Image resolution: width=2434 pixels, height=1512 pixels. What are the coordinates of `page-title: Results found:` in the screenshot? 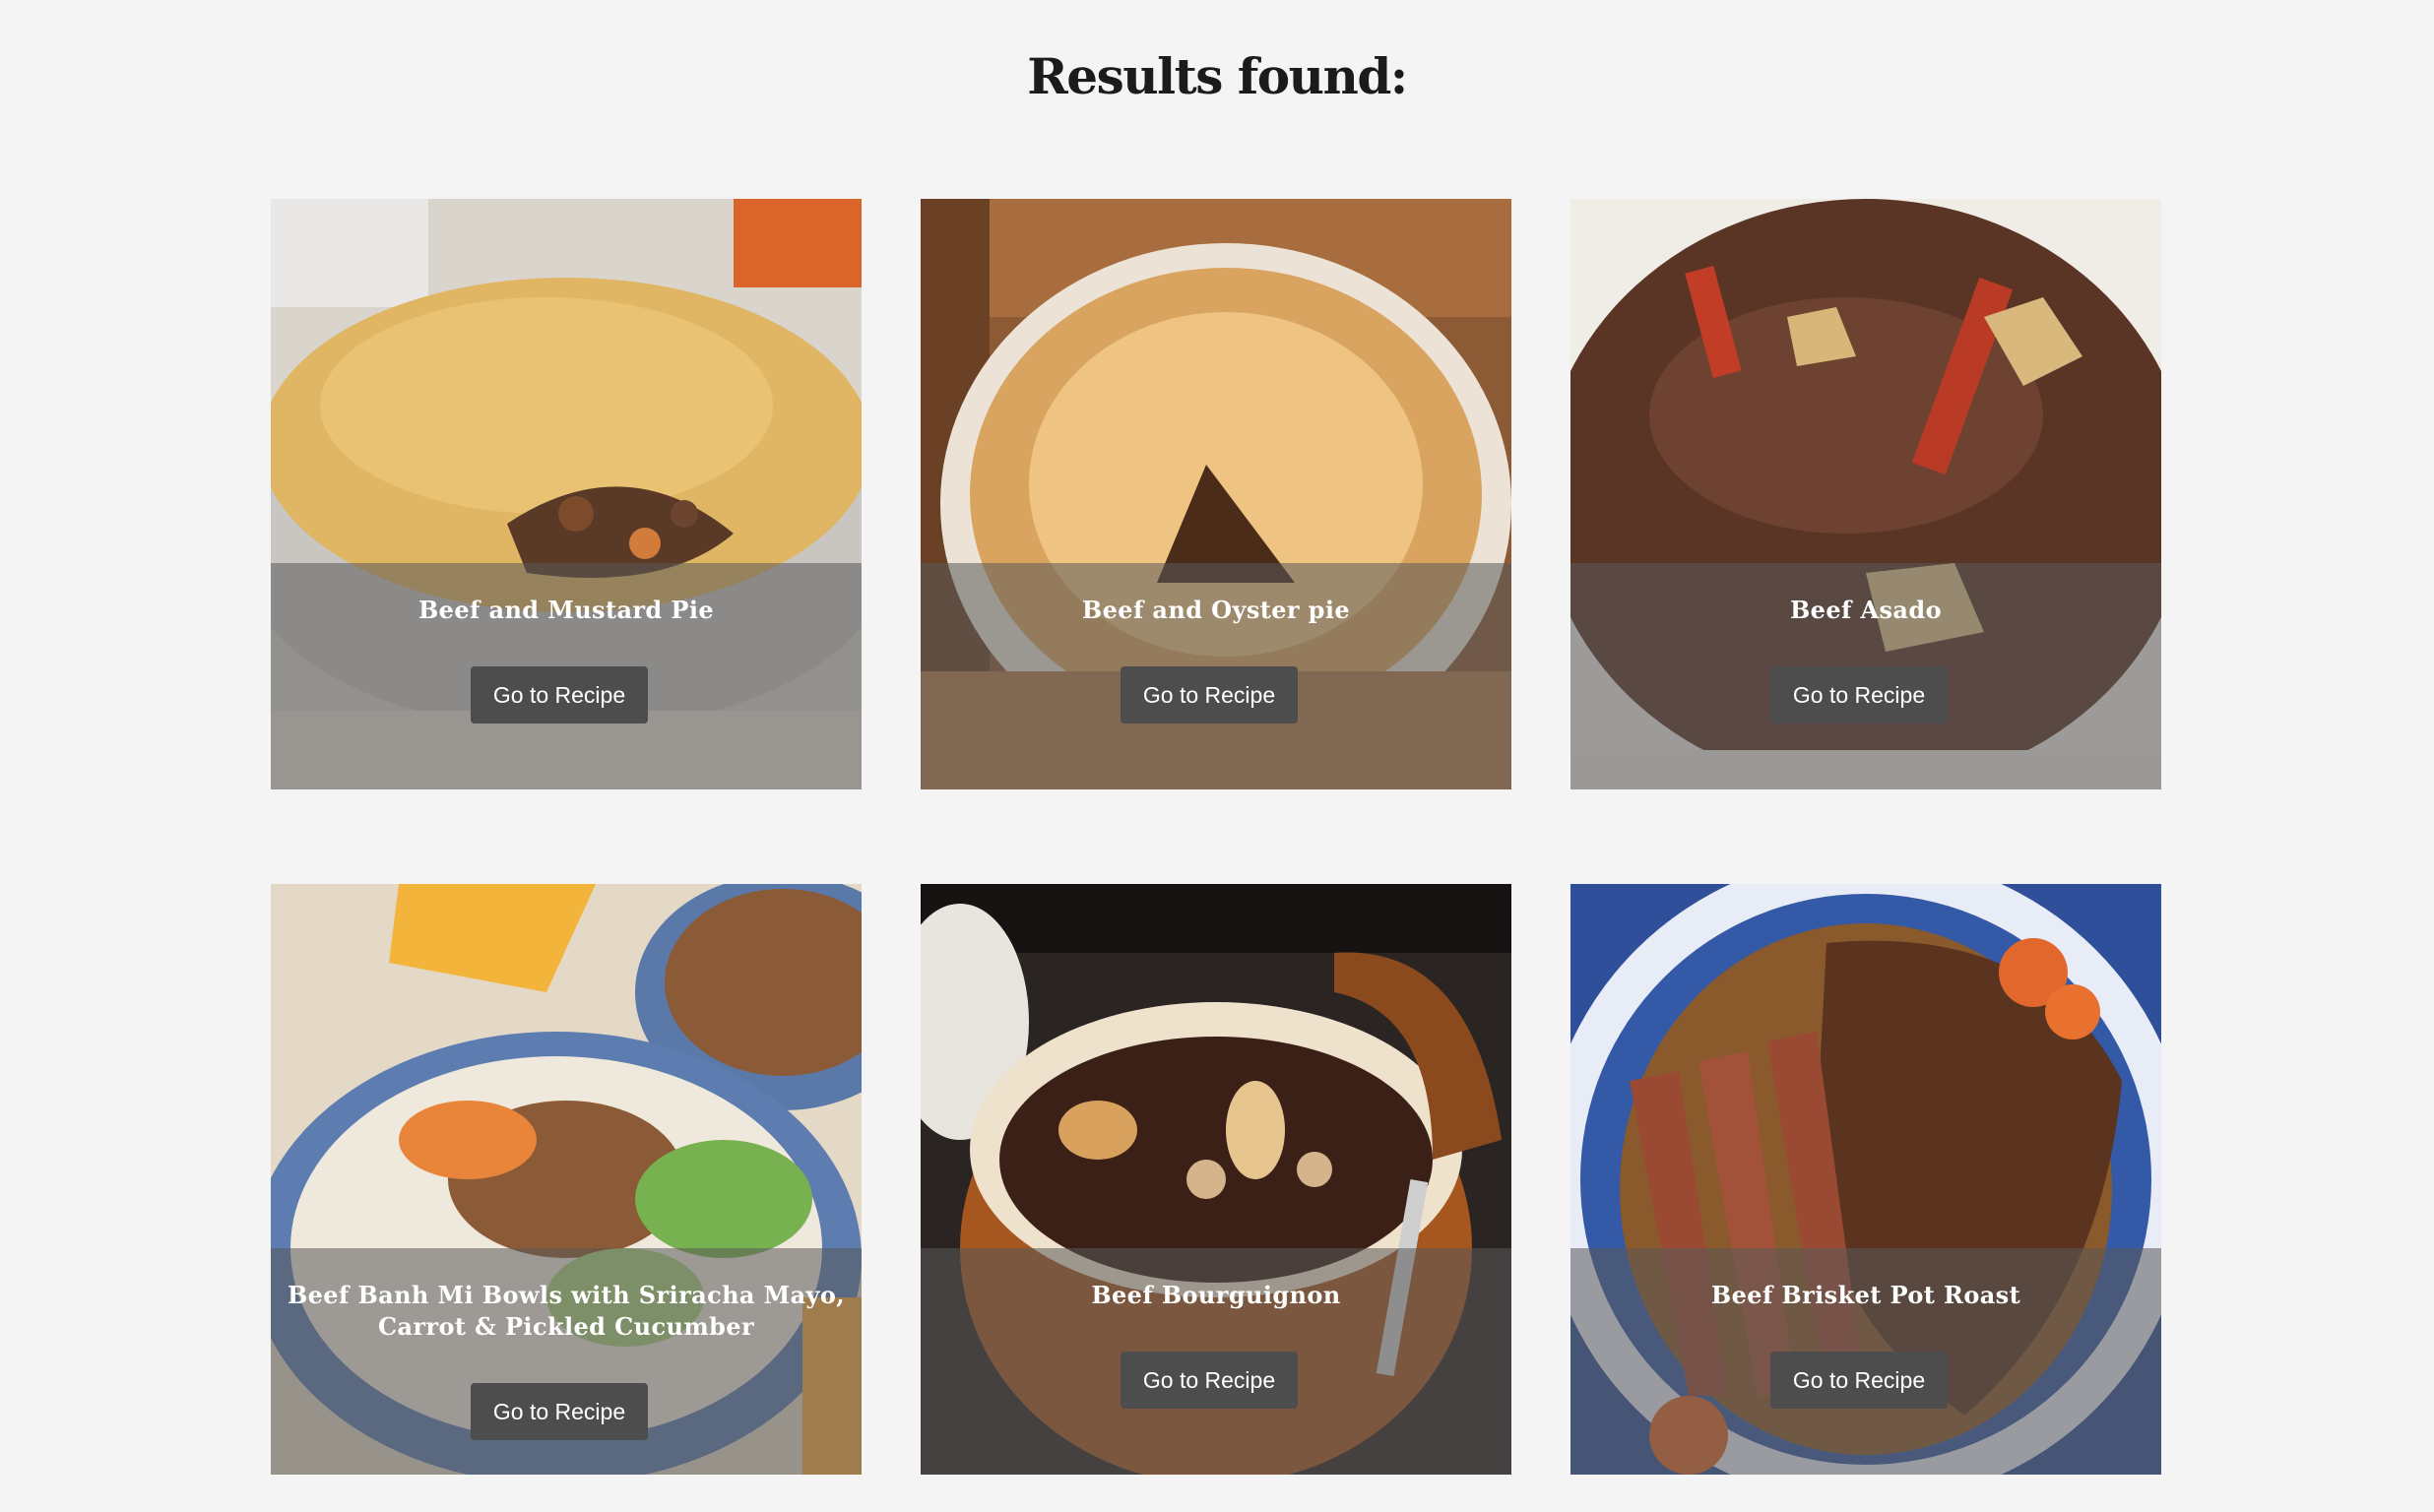 It's located at (1217, 76).